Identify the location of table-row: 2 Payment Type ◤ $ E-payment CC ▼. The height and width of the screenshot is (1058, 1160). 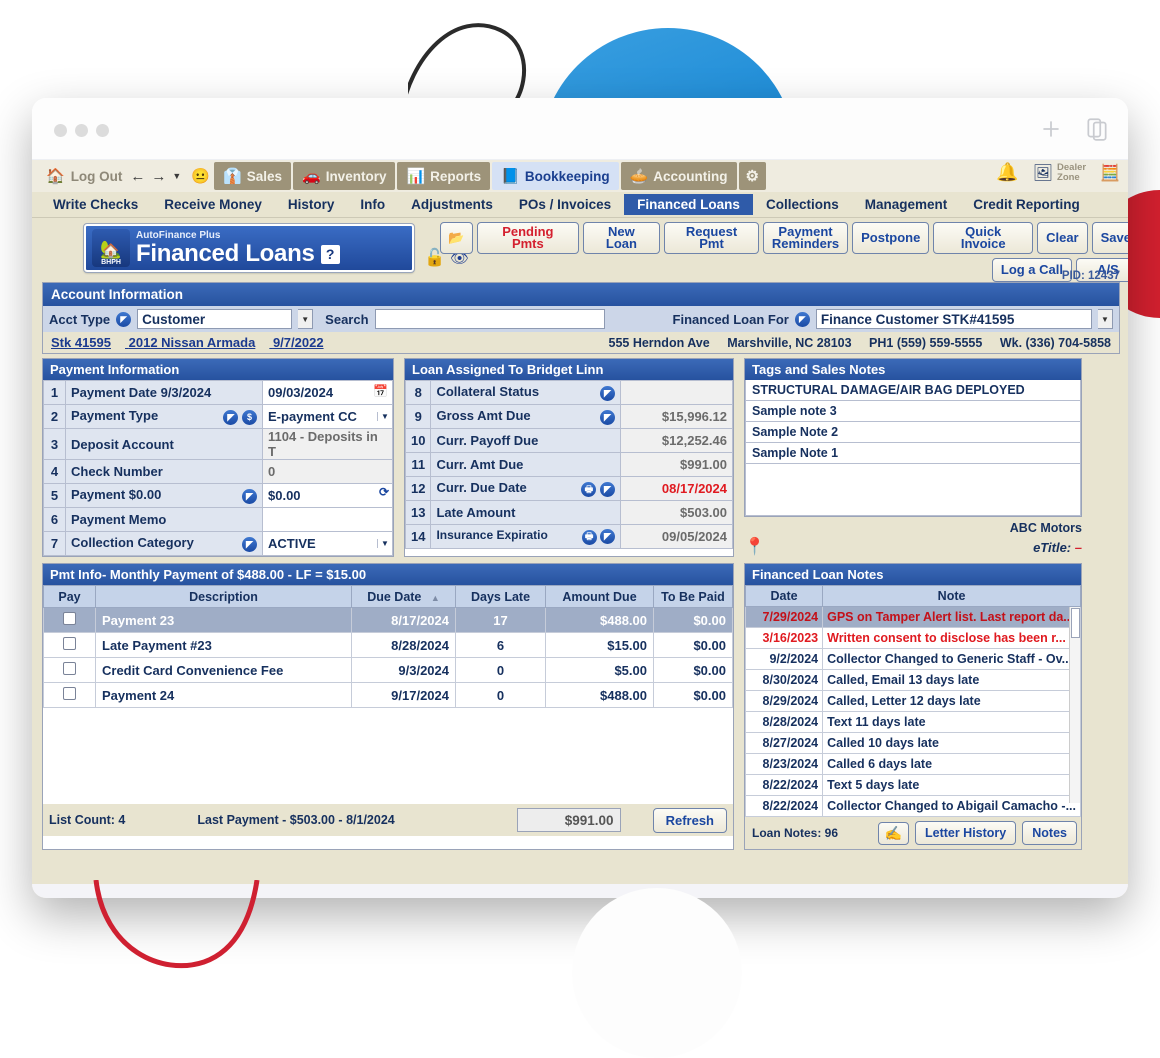
(218, 416).